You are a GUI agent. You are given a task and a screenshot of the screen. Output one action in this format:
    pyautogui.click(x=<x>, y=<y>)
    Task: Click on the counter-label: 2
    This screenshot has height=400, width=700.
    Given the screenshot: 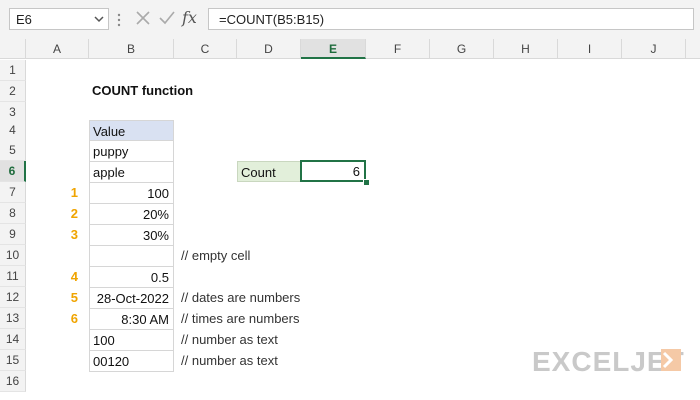 What is the action you would take?
    pyautogui.click(x=52, y=213)
    